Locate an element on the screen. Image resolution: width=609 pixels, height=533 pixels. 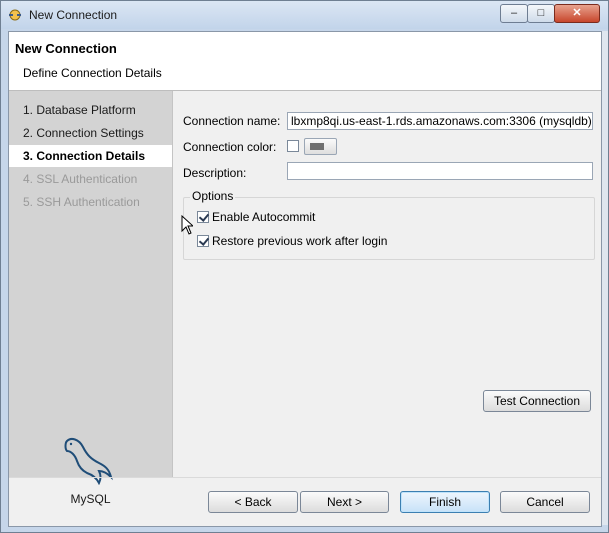
window-title: New Connection is located at coordinates (73, 15).